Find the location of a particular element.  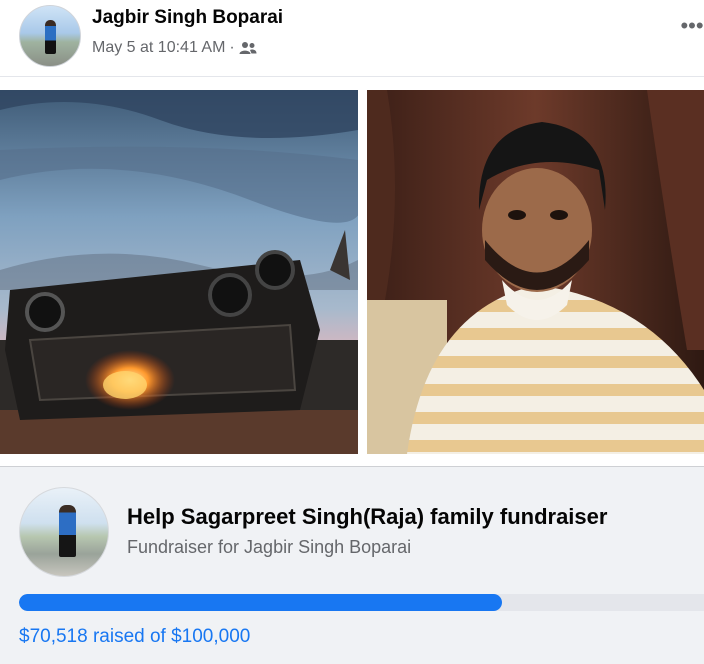

fundraiser-raised-amount: $70,518 raised of $100,000 is located at coordinates (135, 636).